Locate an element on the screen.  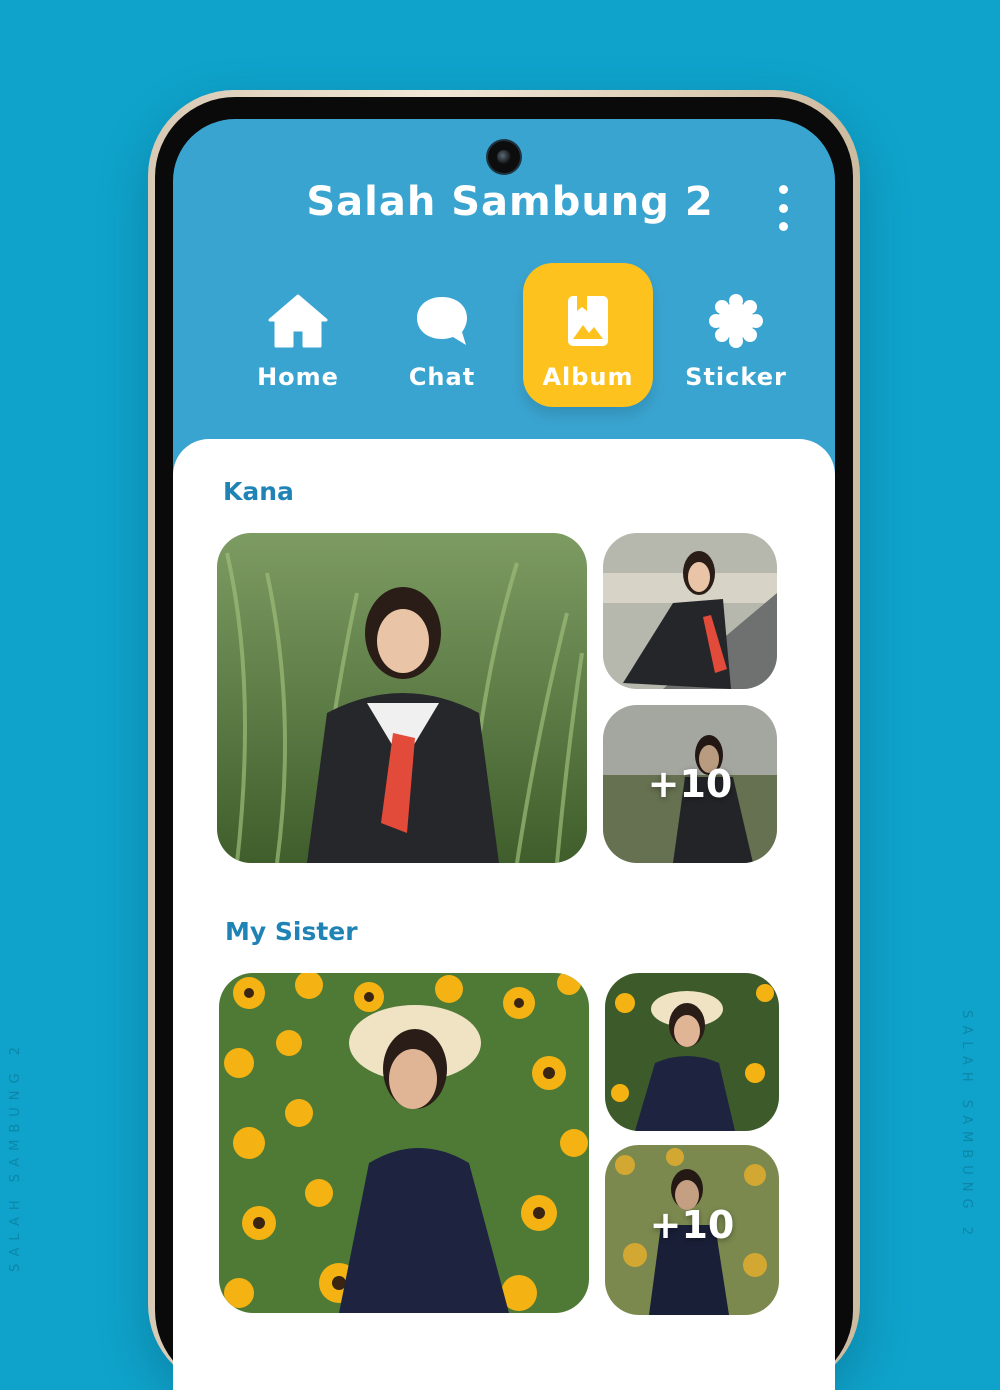
album-kana-more-count: +10 is located at coordinates (690, 784).